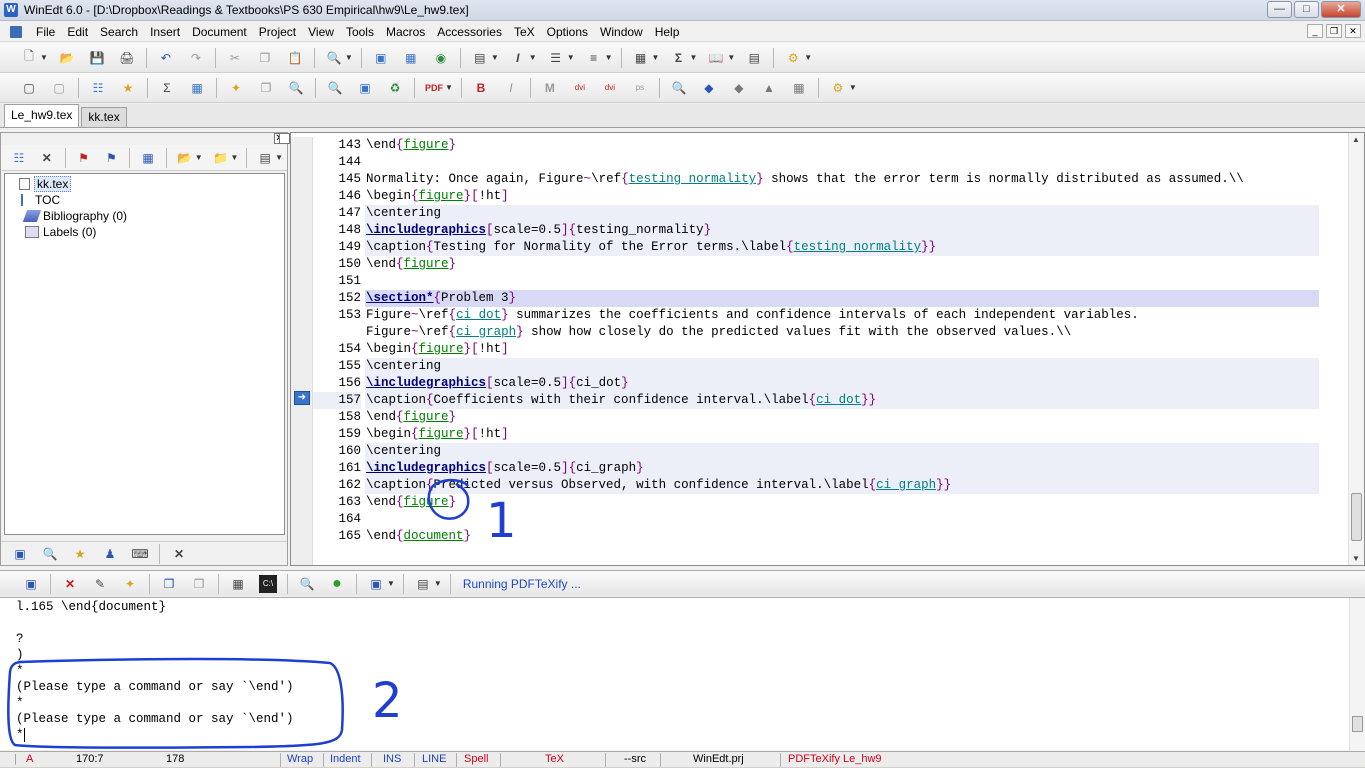  What do you see at coordinates (295, 58) in the screenshot?
I see `paste-icon: 📋` at bounding box center [295, 58].